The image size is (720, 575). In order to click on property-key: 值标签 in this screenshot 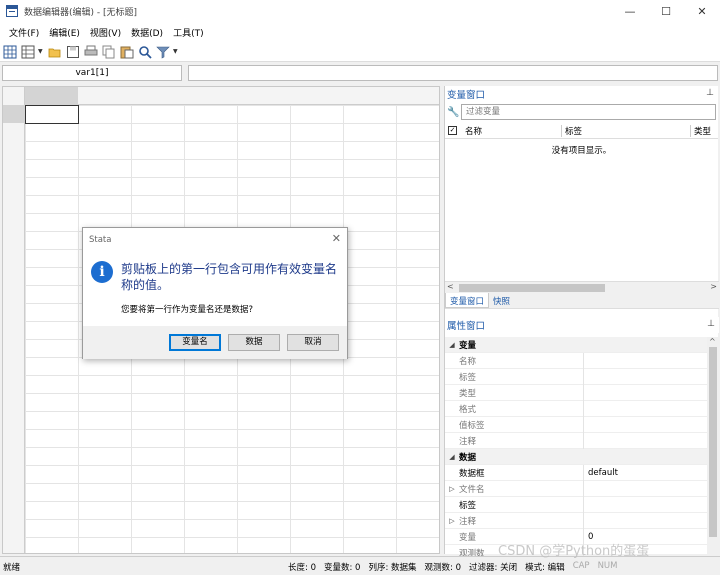, I will do `click(472, 425)`.